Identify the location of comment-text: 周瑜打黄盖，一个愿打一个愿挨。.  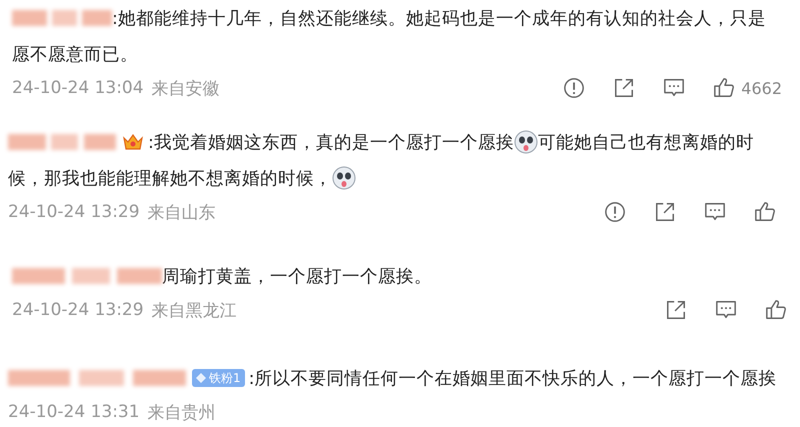
(297, 277).